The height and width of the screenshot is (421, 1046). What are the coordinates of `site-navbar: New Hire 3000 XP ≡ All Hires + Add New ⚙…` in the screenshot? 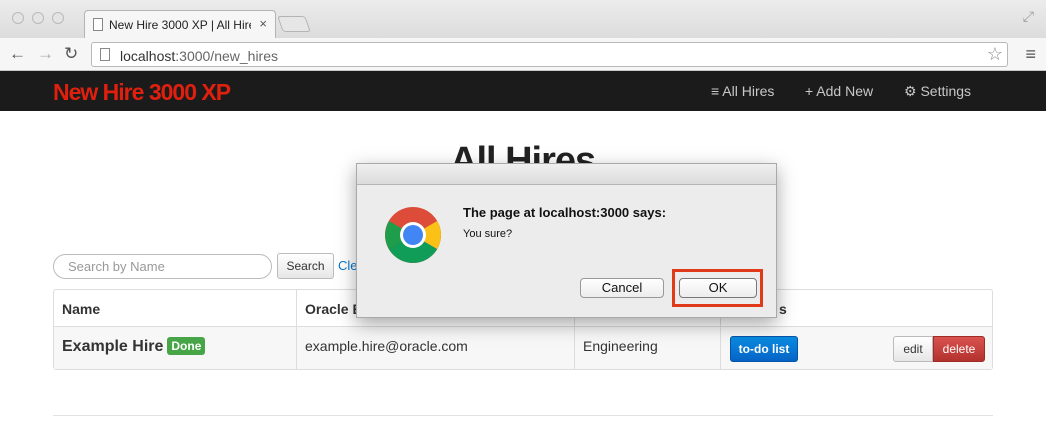 It's located at (523, 91).